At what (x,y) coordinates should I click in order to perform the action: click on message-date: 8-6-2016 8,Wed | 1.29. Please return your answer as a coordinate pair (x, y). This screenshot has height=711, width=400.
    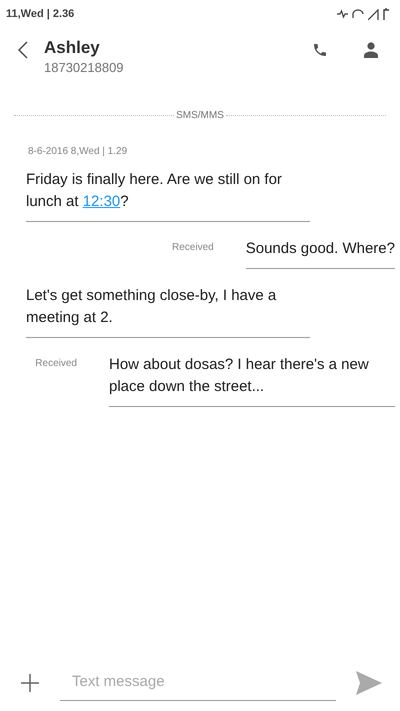
    Looking at the image, I should click on (78, 151).